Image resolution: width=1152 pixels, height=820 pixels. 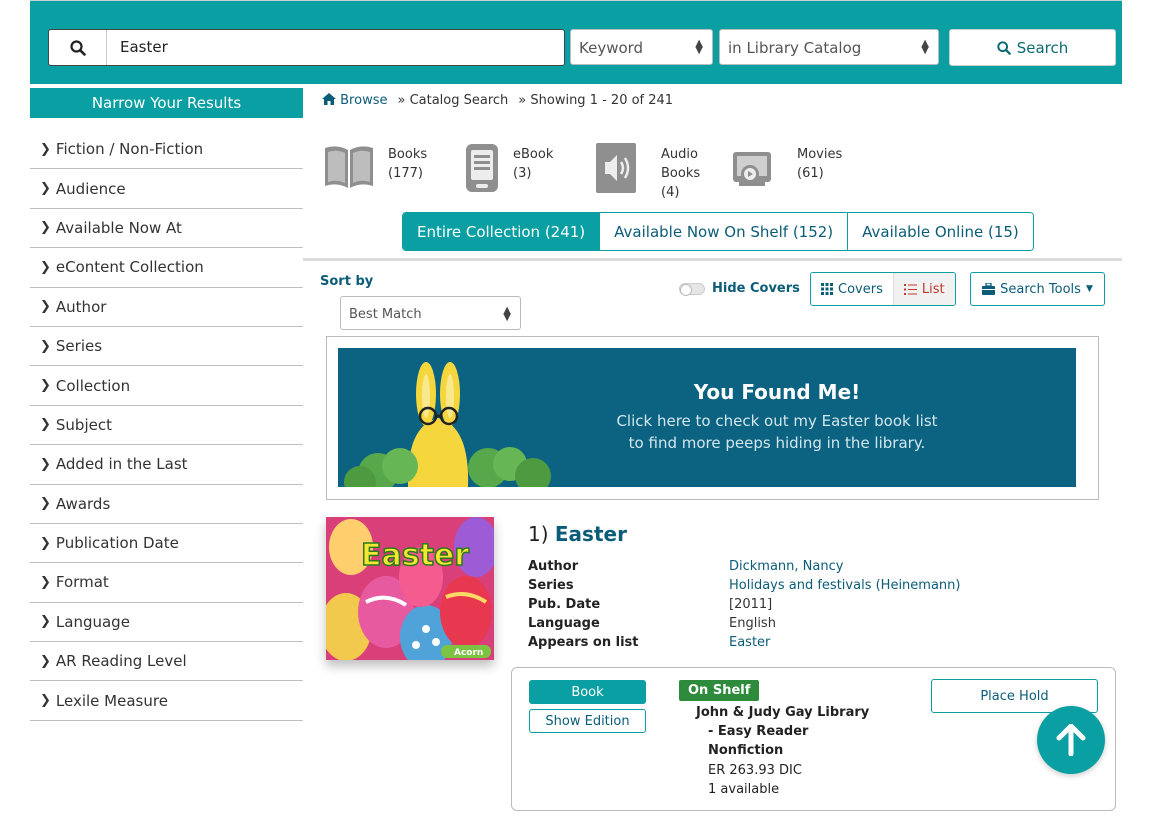 What do you see at coordinates (681, 173) in the screenshot?
I see `format-name-line2: Books` at bounding box center [681, 173].